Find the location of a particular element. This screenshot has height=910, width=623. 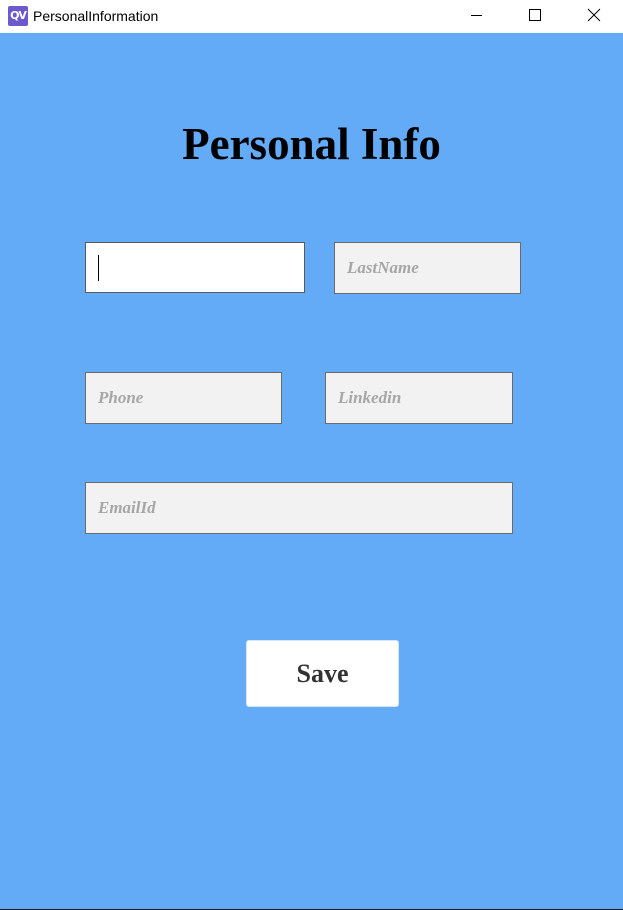

linkedin-input is located at coordinates (419, 398).